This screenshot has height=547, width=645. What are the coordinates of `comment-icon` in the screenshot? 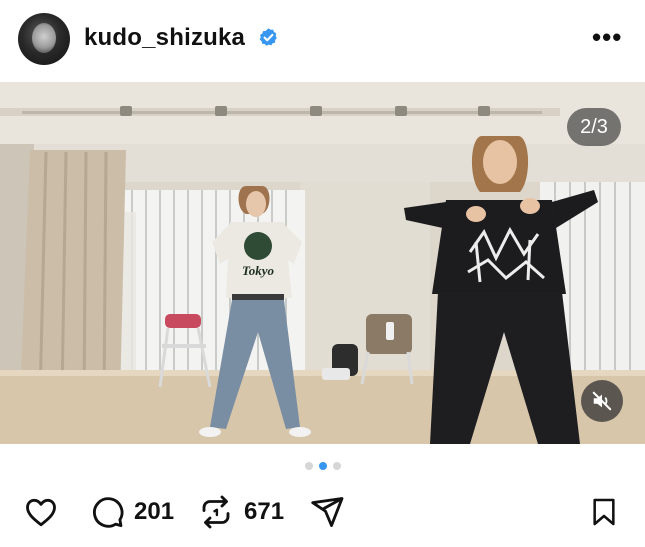 It's located at (108, 512).